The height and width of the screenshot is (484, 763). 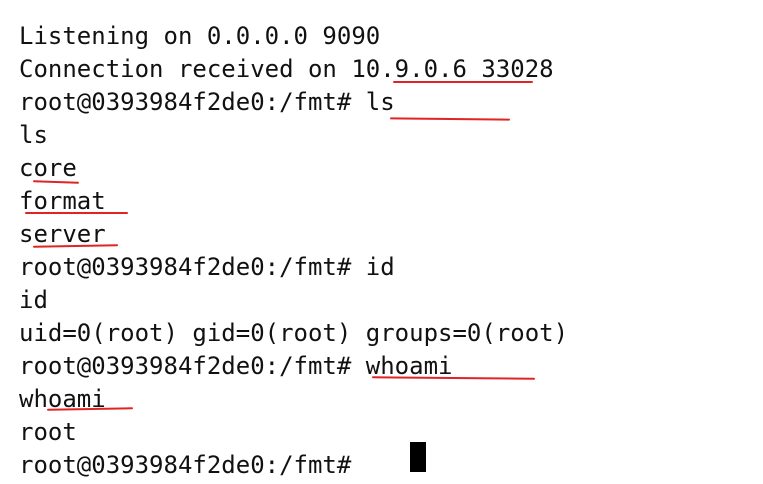 What do you see at coordinates (48, 168) in the screenshot?
I see `terminal-line-5: core` at bounding box center [48, 168].